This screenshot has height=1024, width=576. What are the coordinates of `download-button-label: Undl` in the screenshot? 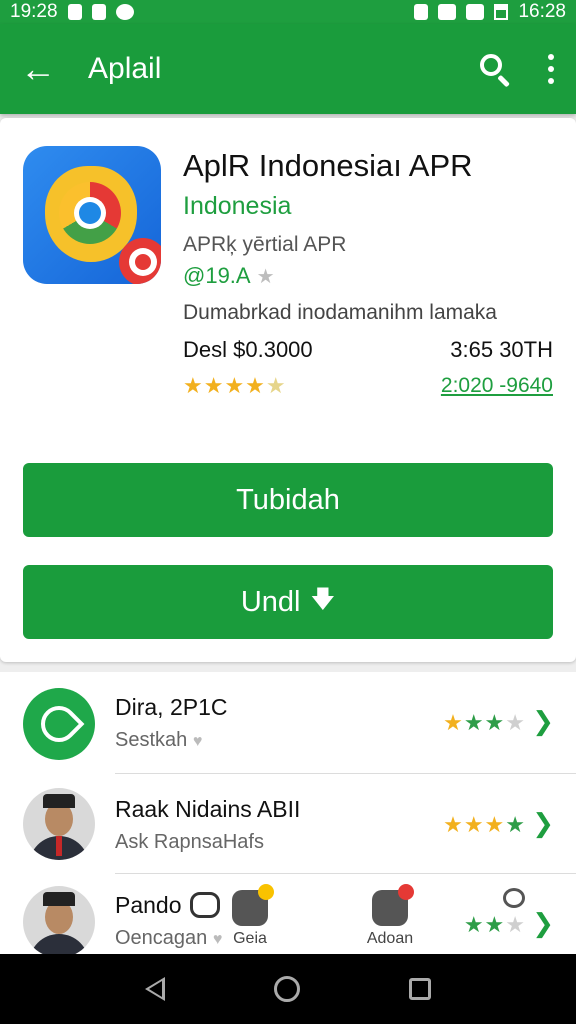 It's located at (270, 601).